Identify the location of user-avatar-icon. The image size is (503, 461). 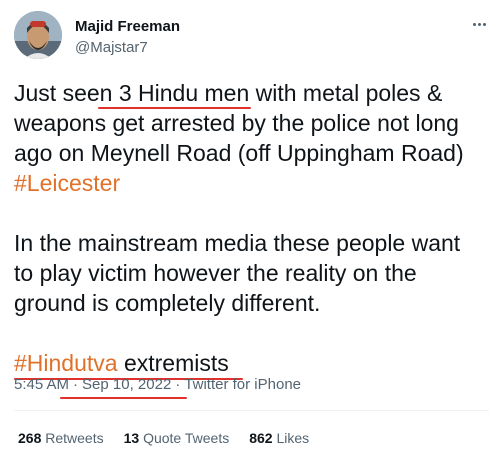
(38, 35).